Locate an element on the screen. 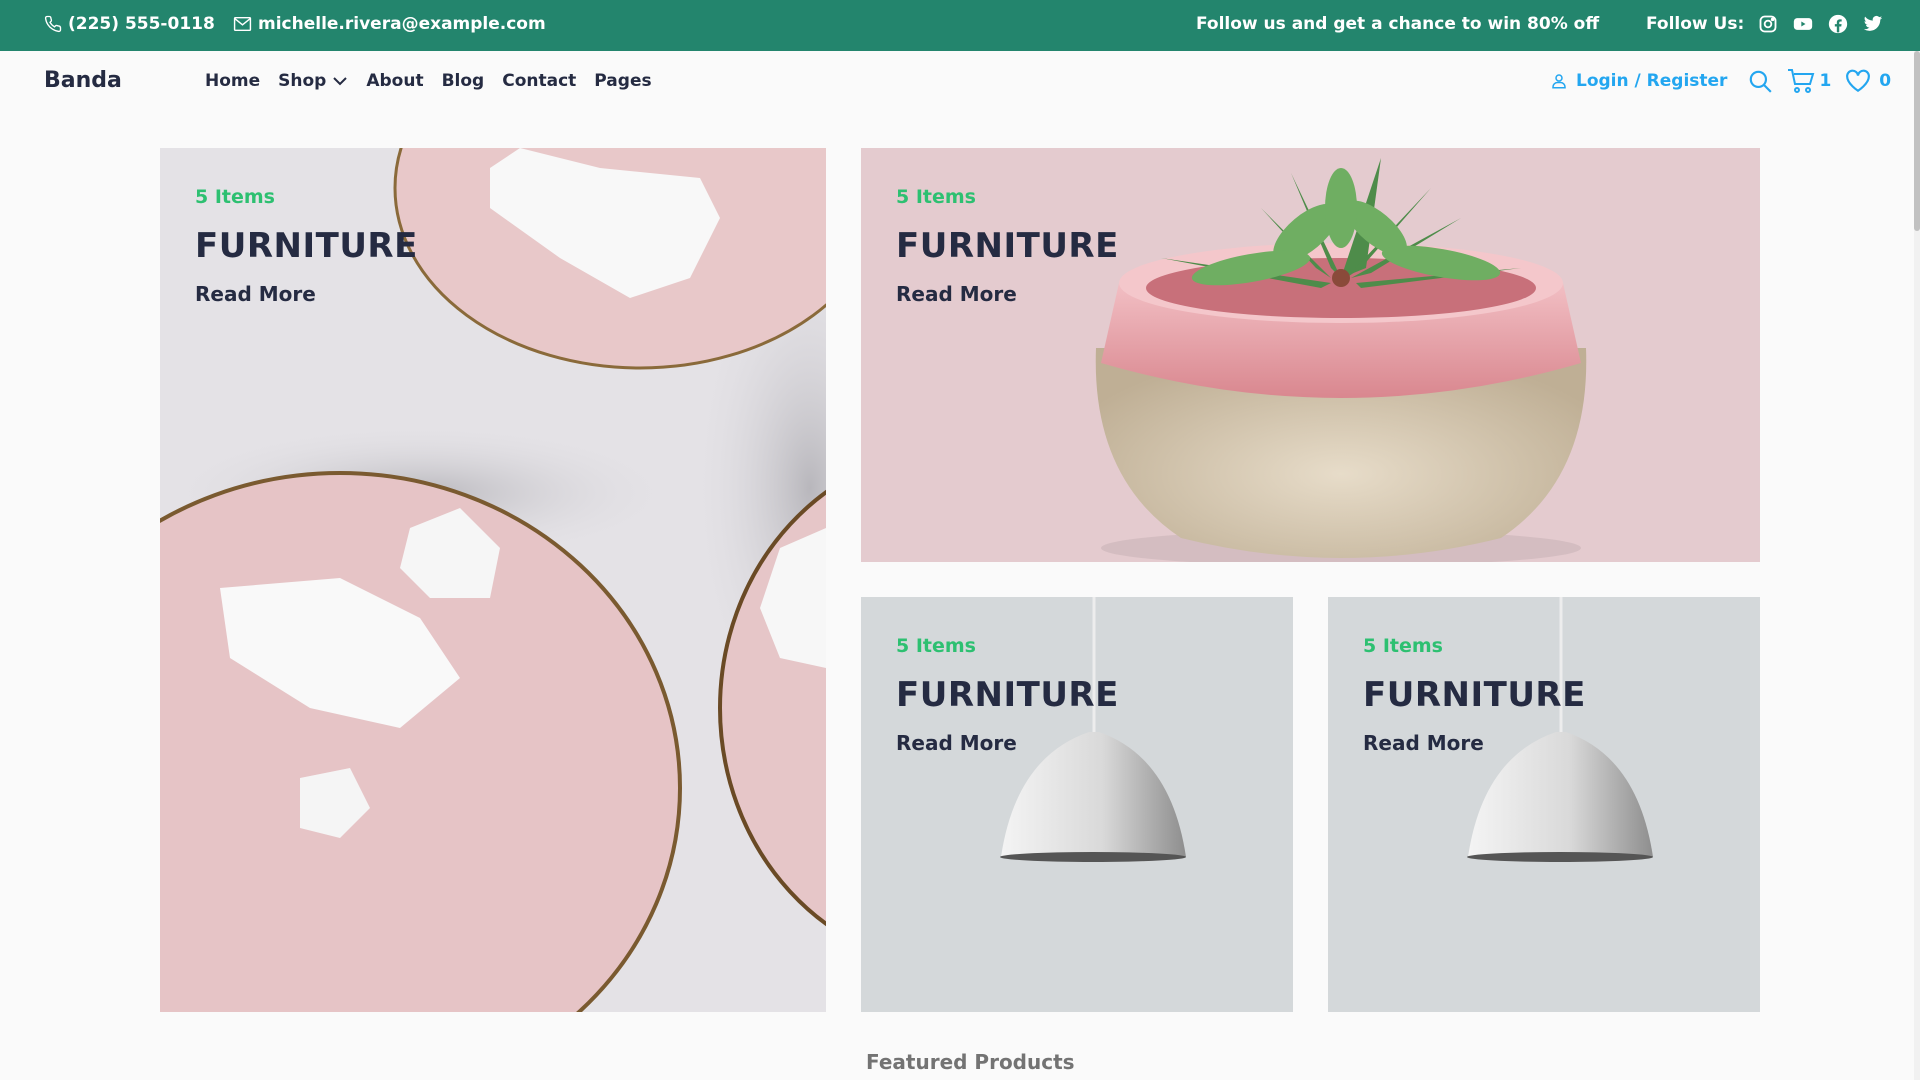  instagram-icon is located at coordinates (1768, 24).